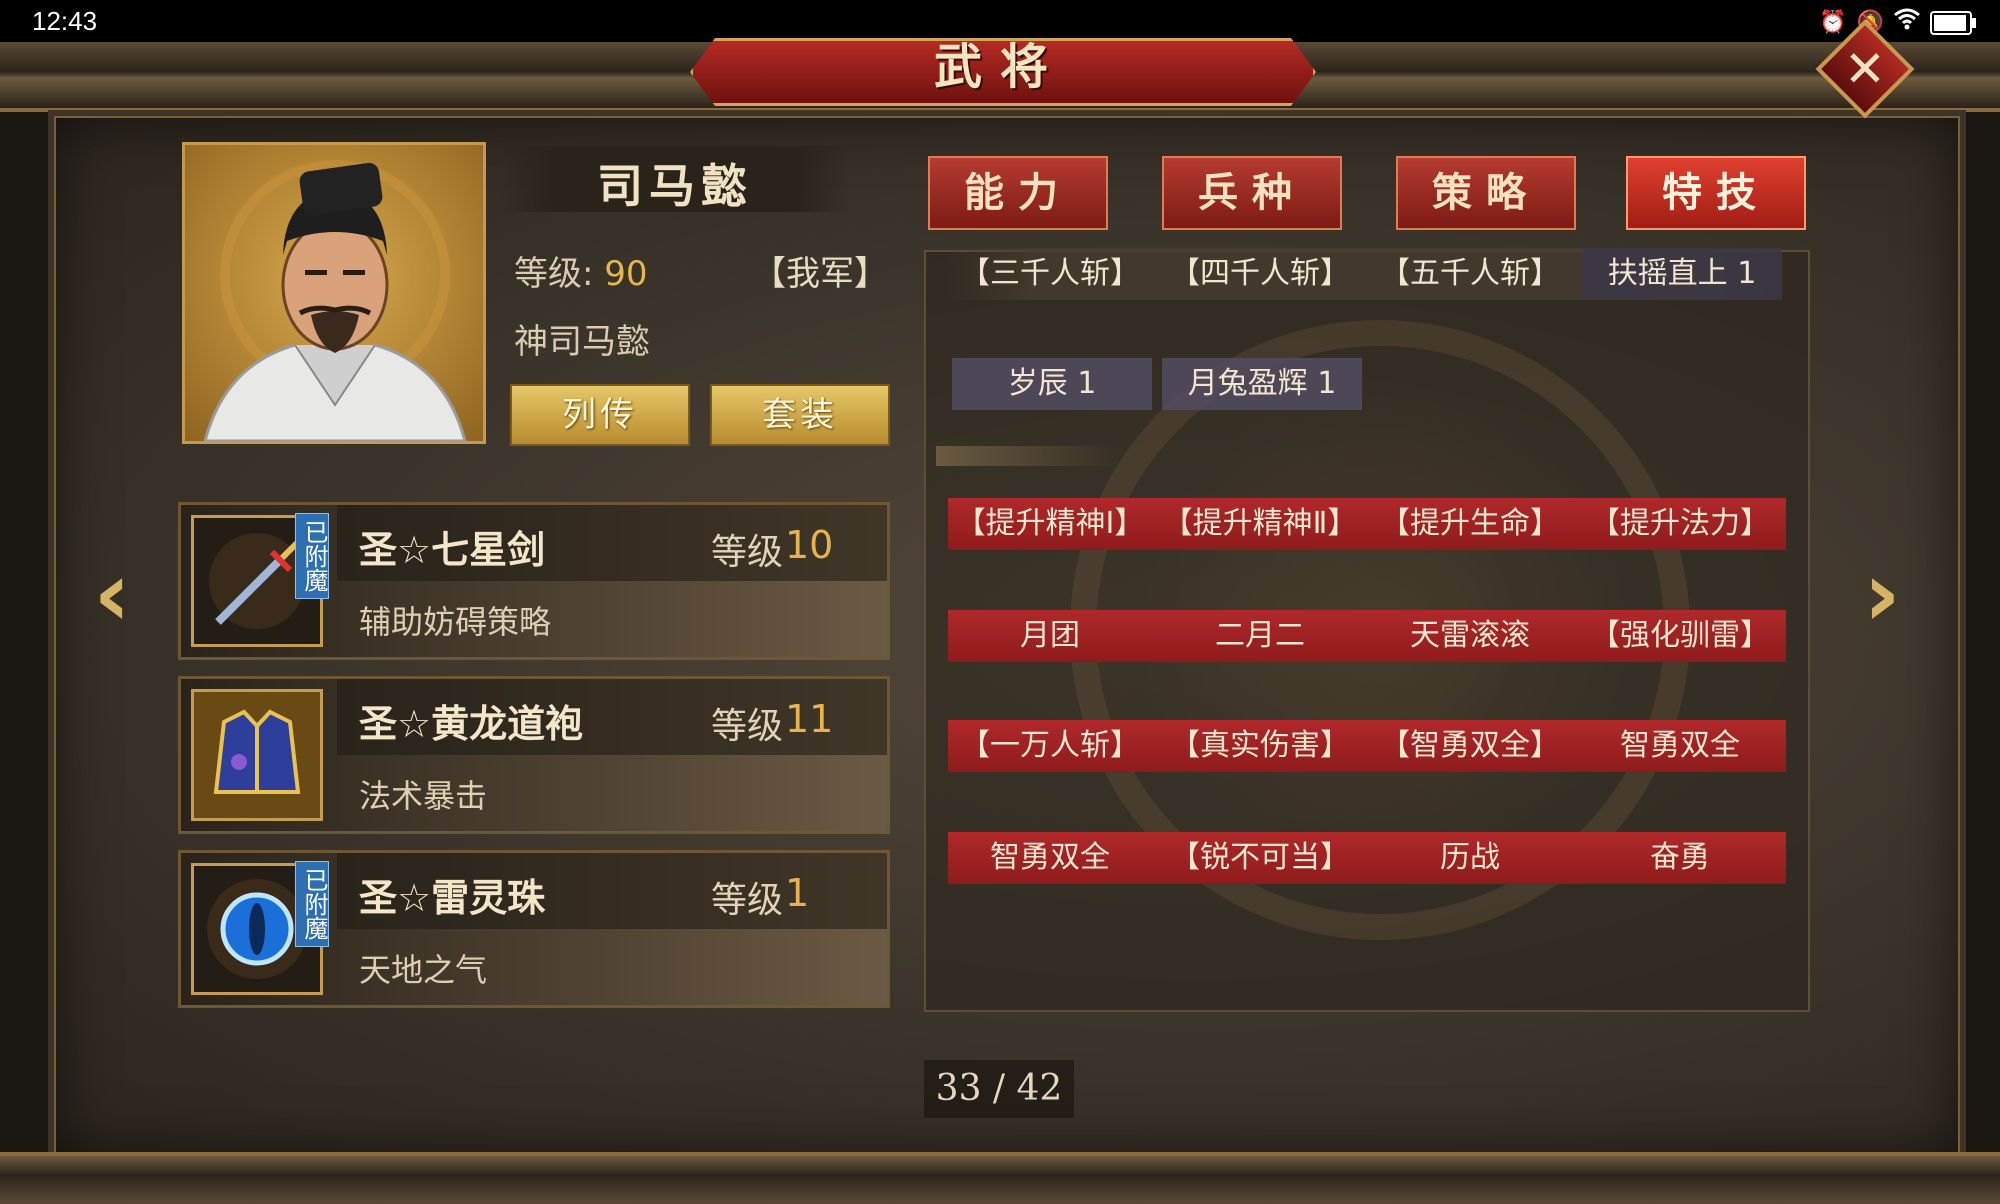  I want to click on biography-button: 列传, so click(600, 415).